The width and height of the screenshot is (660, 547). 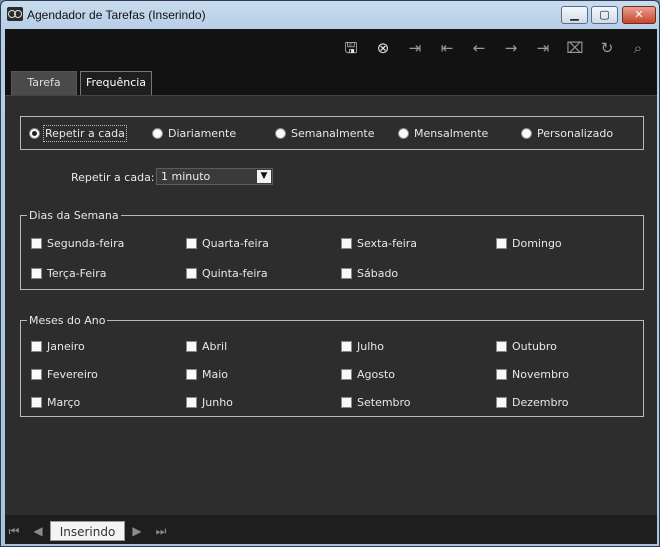 What do you see at coordinates (38, 531) in the screenshot?
I see `previous-record-nav-icon: ◀` at bounding box center [38, 531].